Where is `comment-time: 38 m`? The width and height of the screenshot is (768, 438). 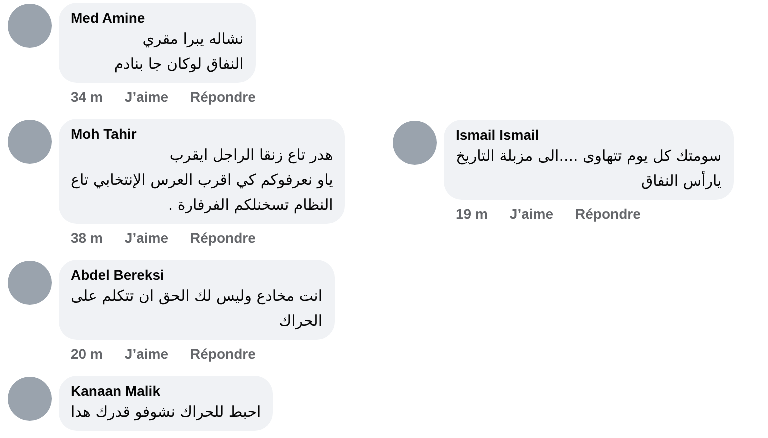 comment-time: 38 m is located at coordinates (87, 238).